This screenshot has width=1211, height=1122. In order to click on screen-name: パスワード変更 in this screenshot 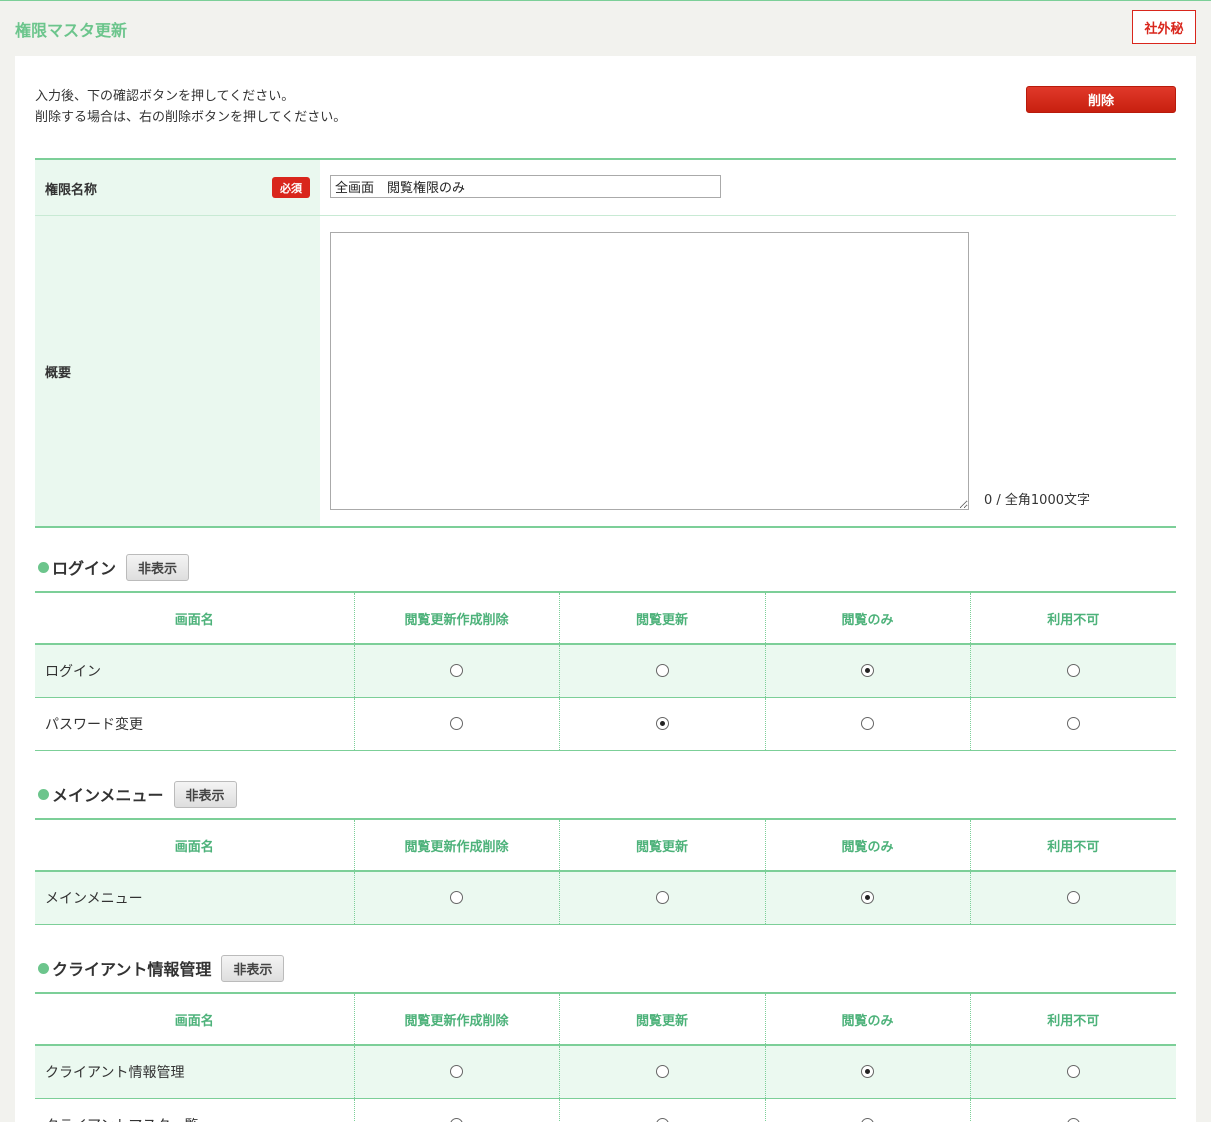, I will do `click(194, 724)`.